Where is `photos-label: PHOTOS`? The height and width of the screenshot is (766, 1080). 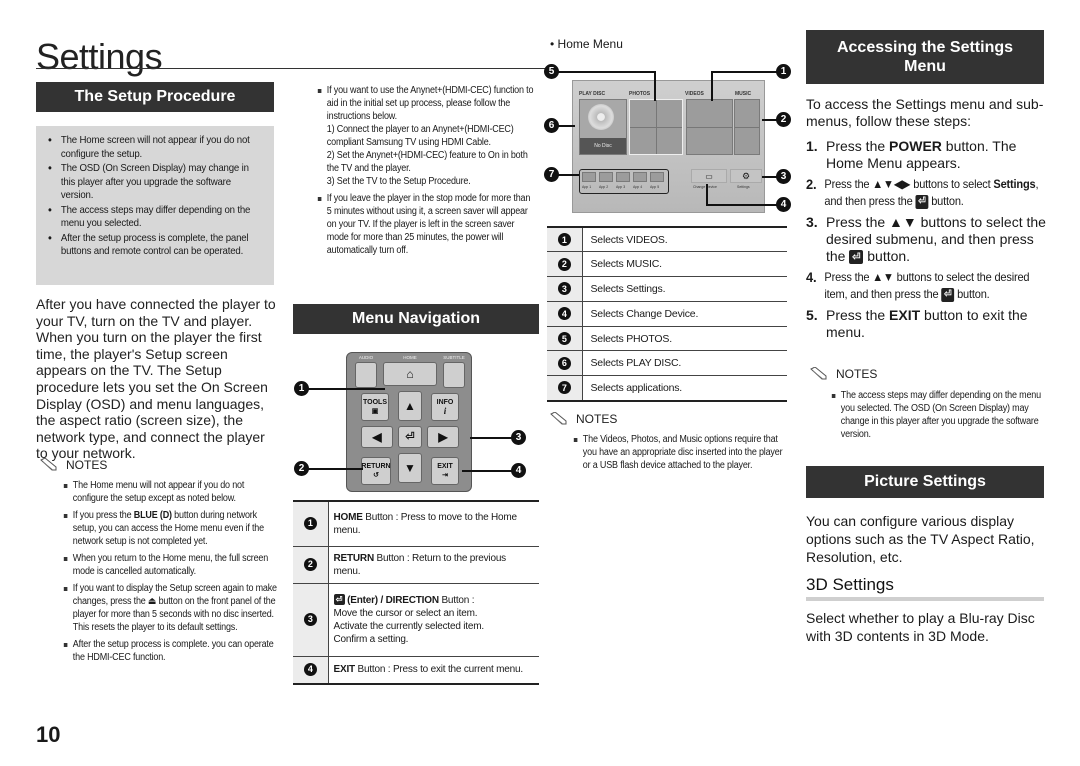 photos-label: PHOTOS is located at coordinates (640, 94).